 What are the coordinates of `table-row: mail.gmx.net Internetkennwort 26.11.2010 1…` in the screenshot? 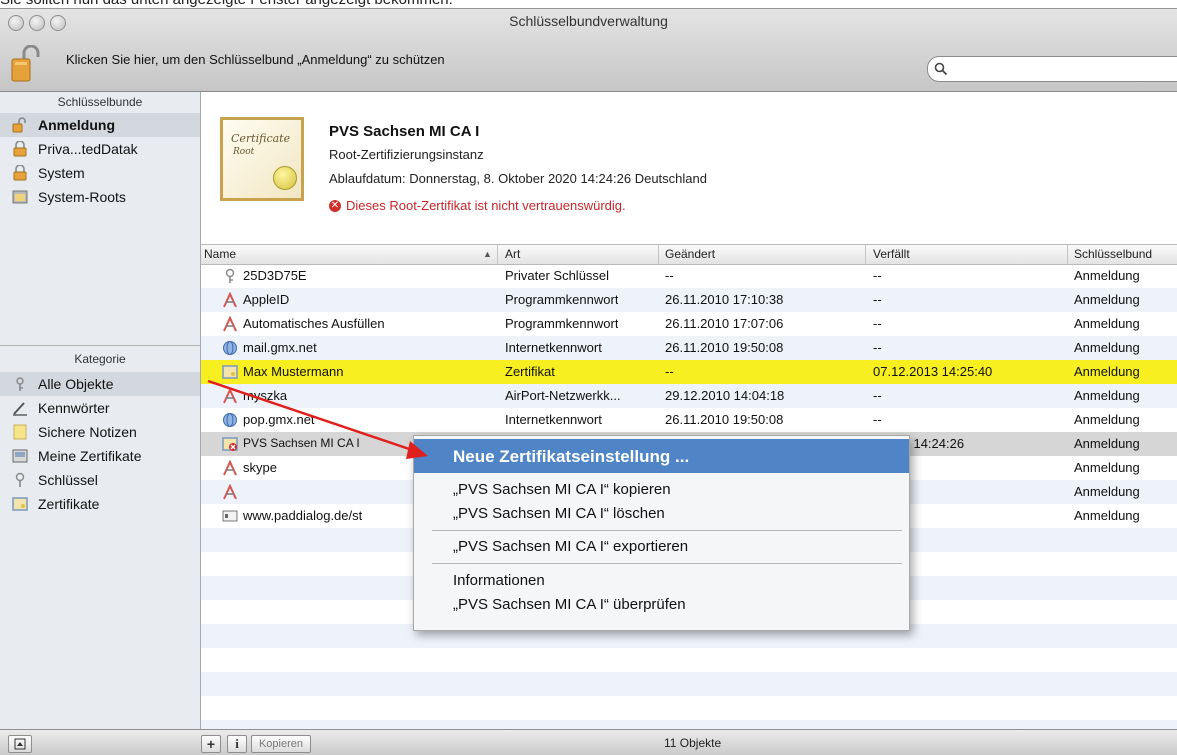 It's located at (689, 348).